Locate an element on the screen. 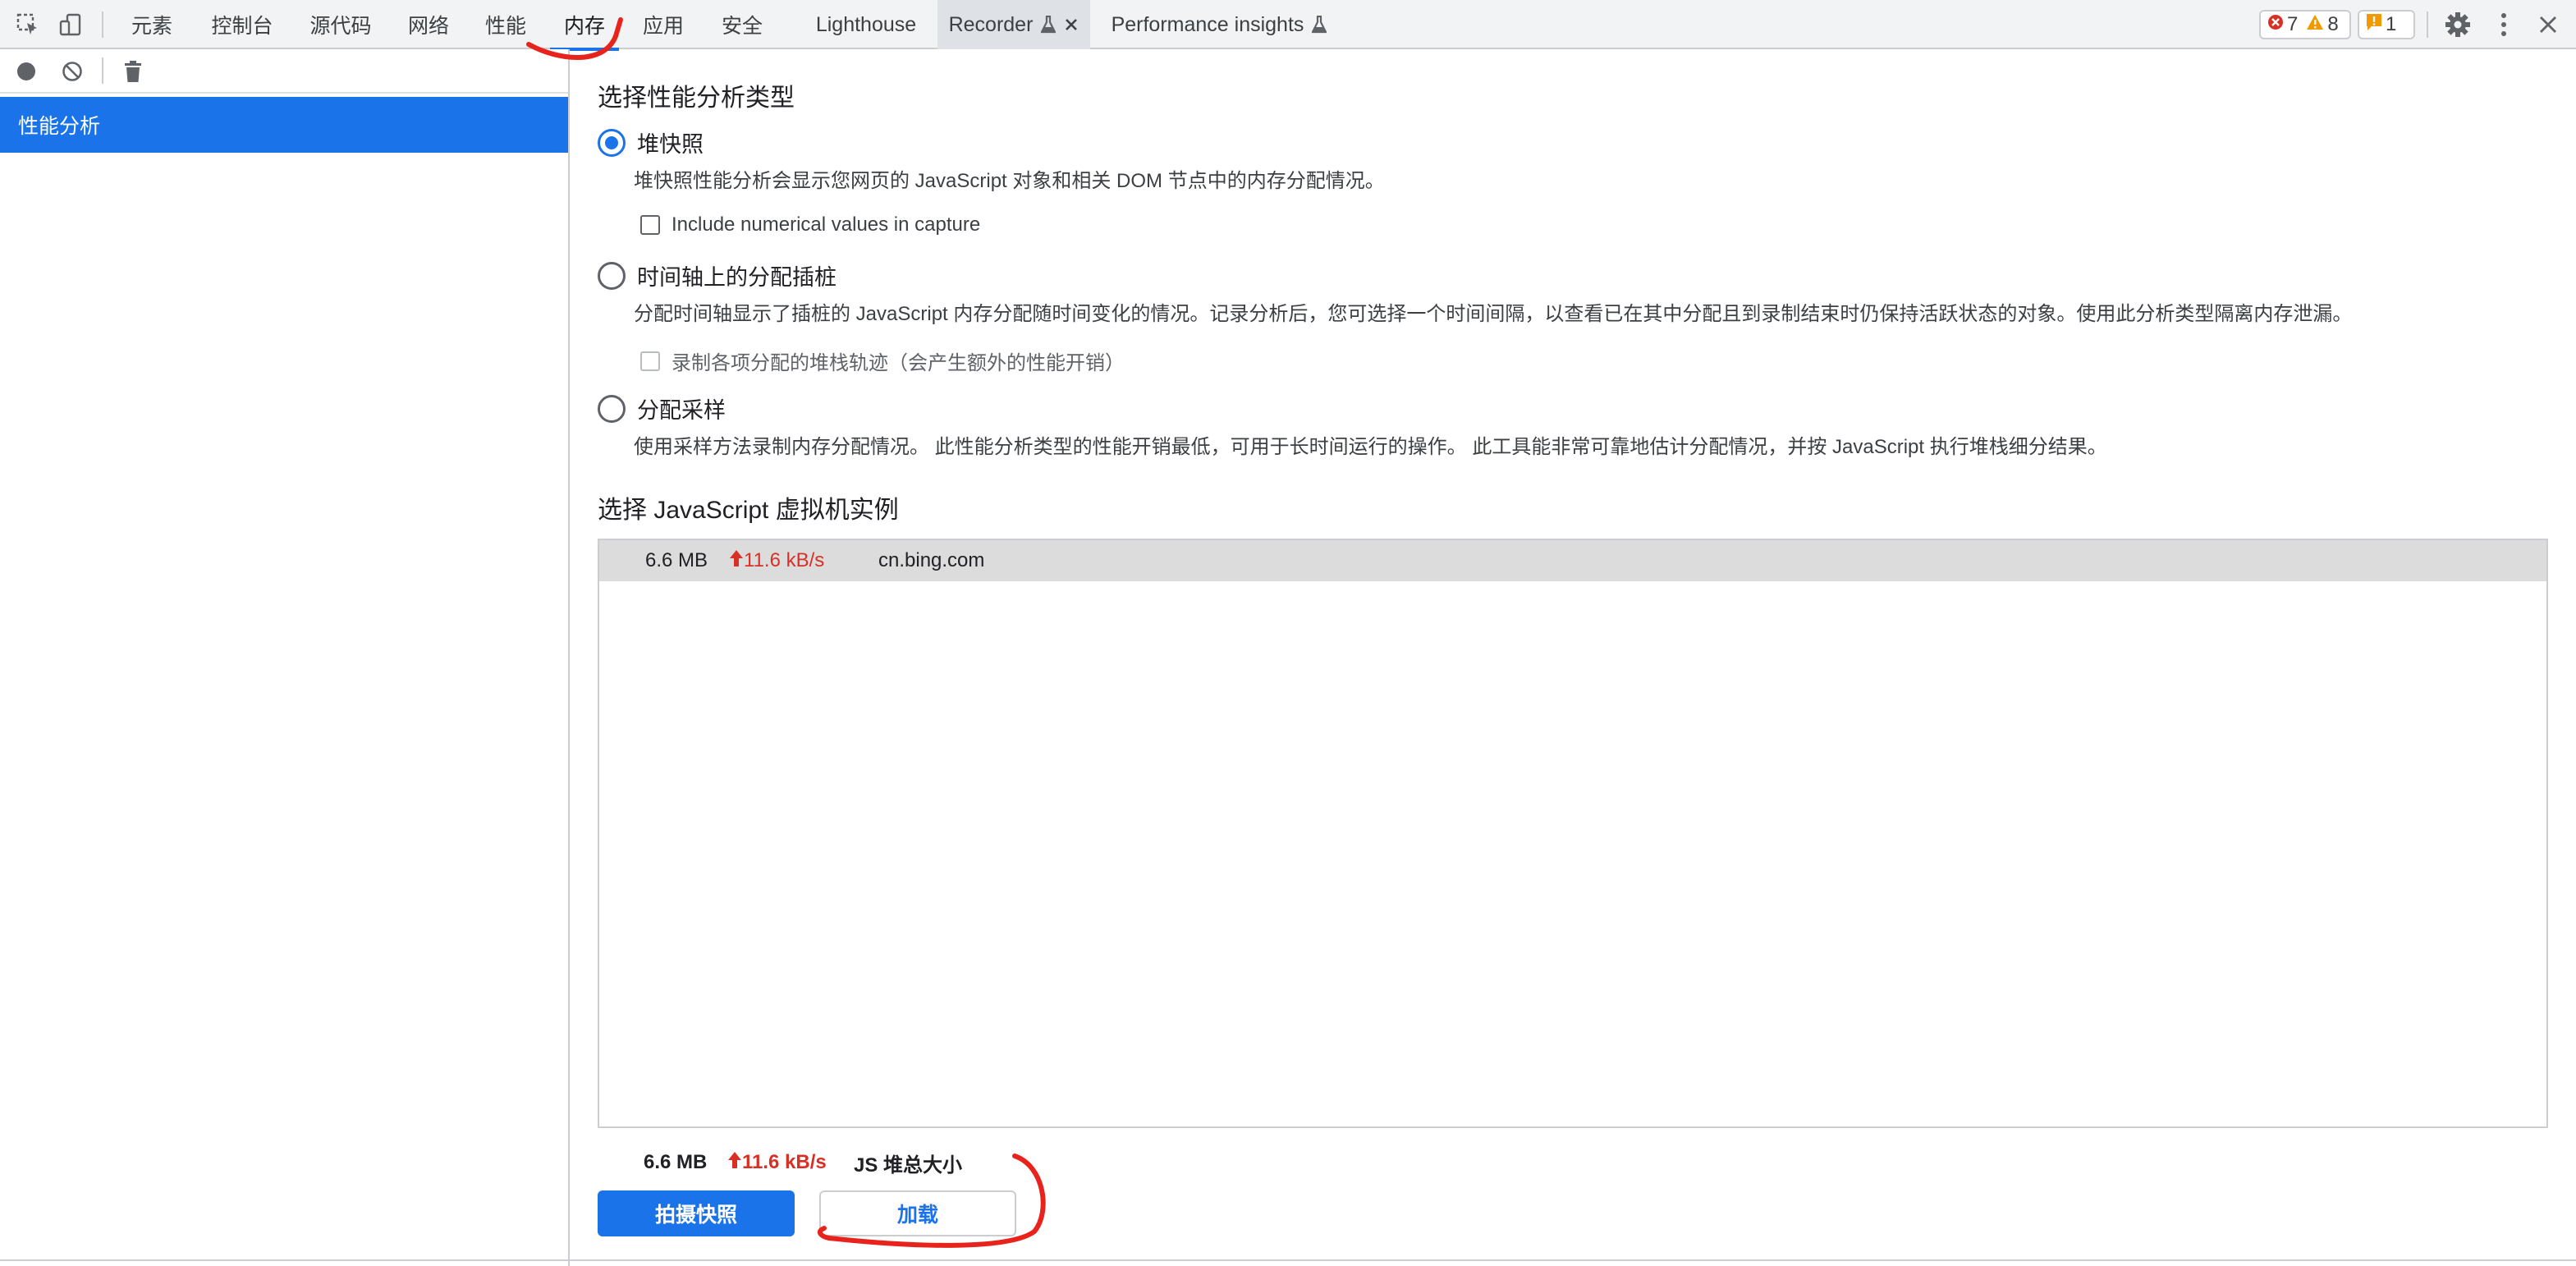 Image resolution: width=2576 pixels, height=1266 pixels. summary-heap-rate: 11.6 kB/s is located at coordinates (777, 1162).